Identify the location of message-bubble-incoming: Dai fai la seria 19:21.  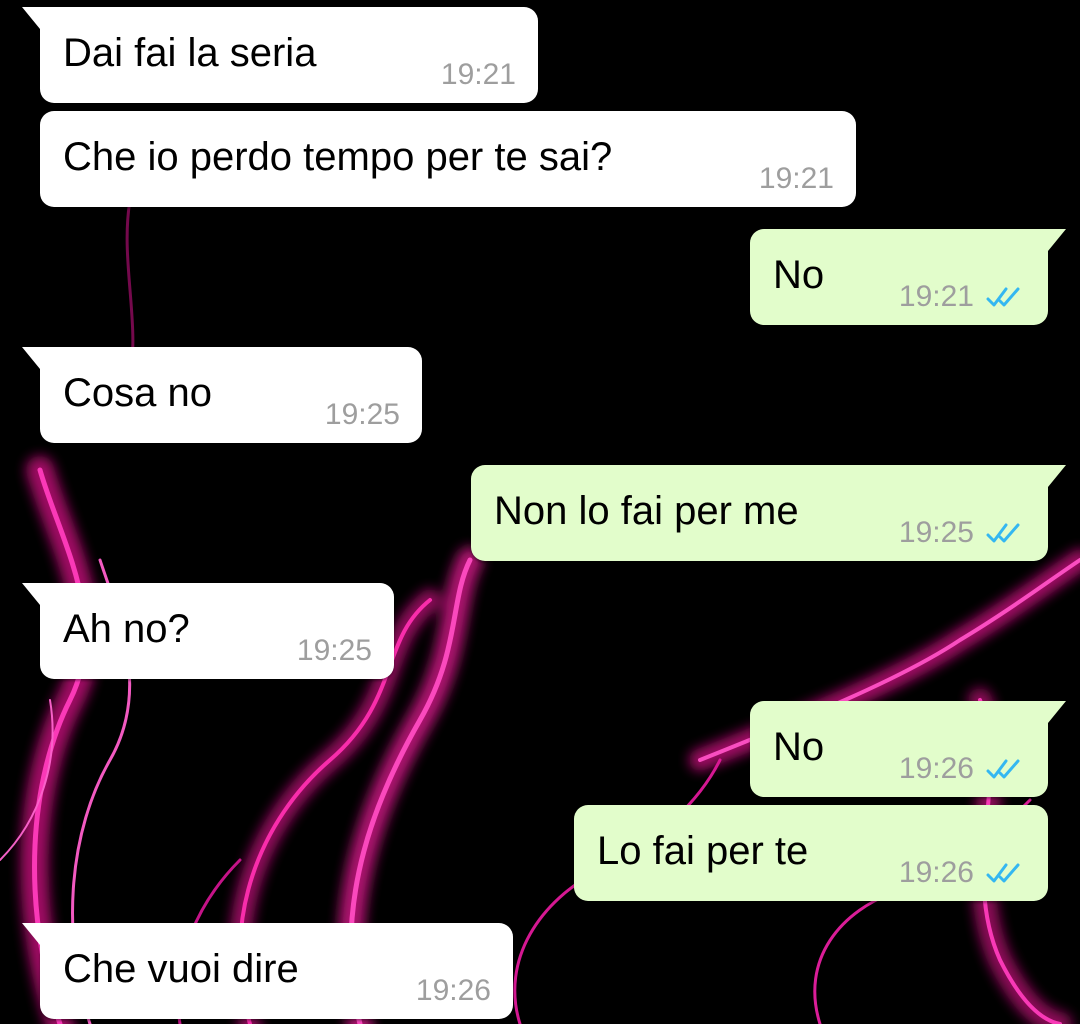
(280, 55).